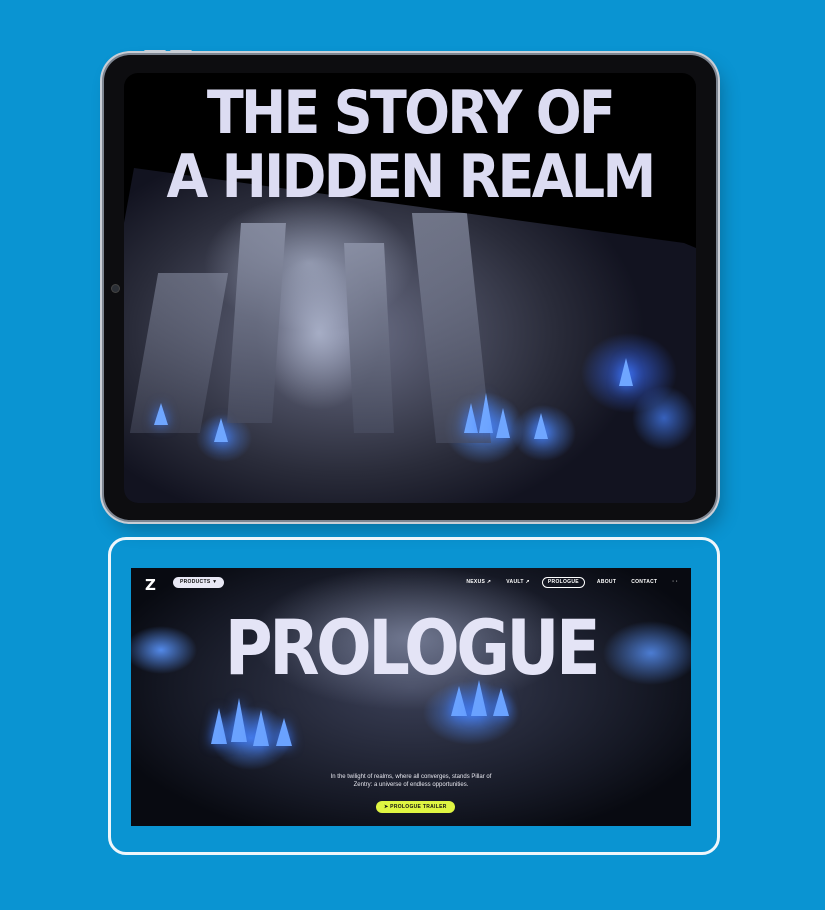 The height and width of the screenshot is (910, 825). What do you see at coordinates (675, 582) in the screenshot?
I see `audio-toggle-icon: · ·` at bounding box center [675, 582].